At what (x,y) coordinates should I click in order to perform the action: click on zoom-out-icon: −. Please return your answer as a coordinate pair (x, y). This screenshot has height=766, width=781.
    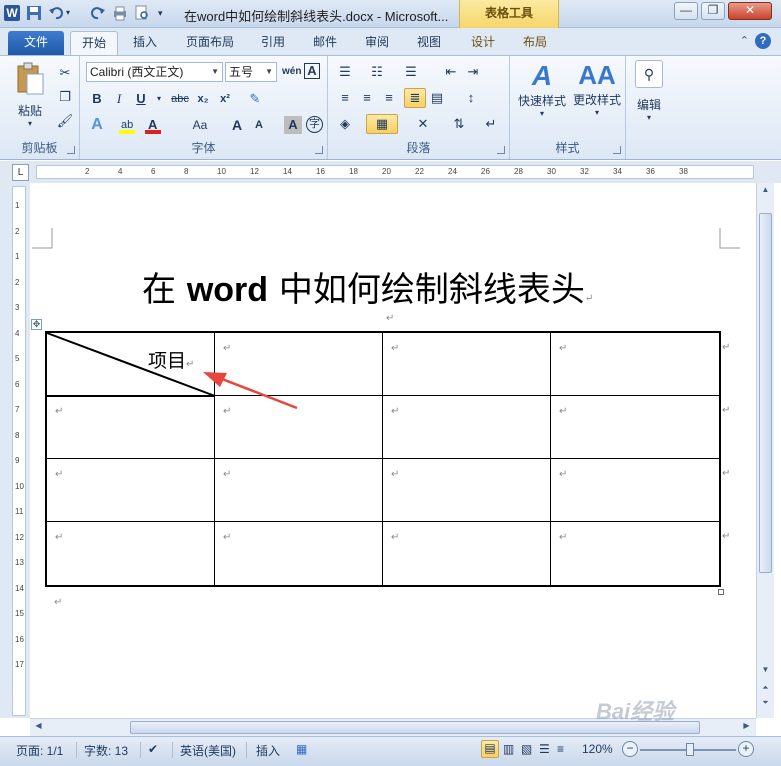
    Looking at the image, I should click on (630, 749).